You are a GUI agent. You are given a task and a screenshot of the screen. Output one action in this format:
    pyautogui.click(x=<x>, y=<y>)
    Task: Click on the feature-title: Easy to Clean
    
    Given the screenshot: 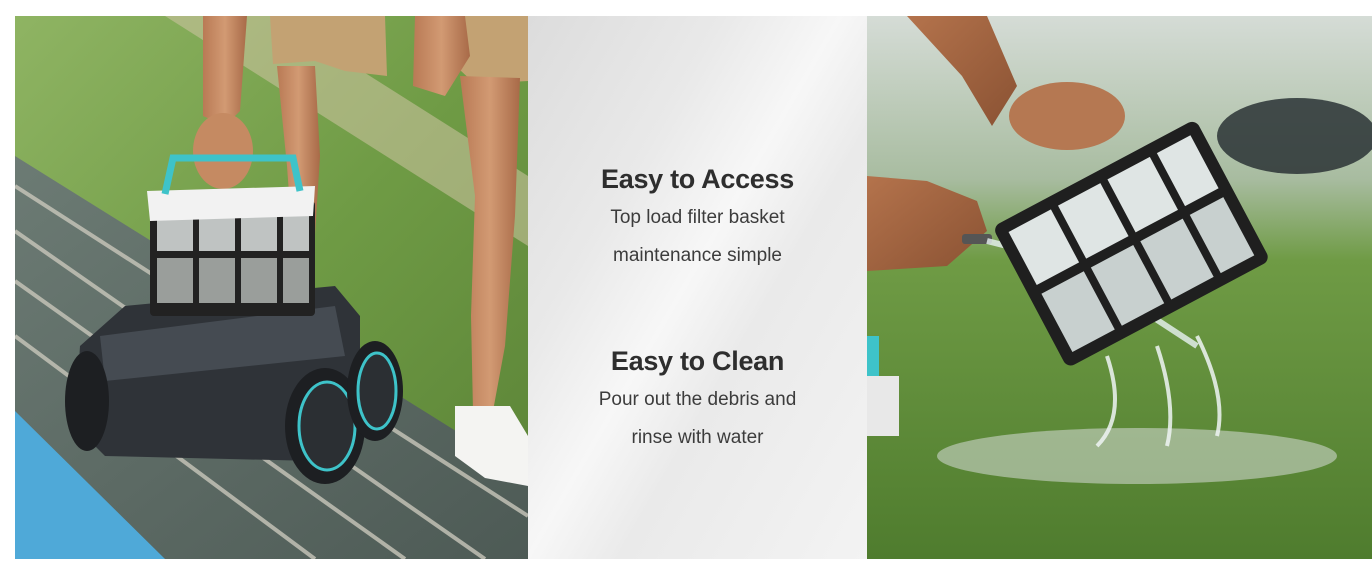 What is the action you would take?
    pyautogui.click(x=697, y=361)
    